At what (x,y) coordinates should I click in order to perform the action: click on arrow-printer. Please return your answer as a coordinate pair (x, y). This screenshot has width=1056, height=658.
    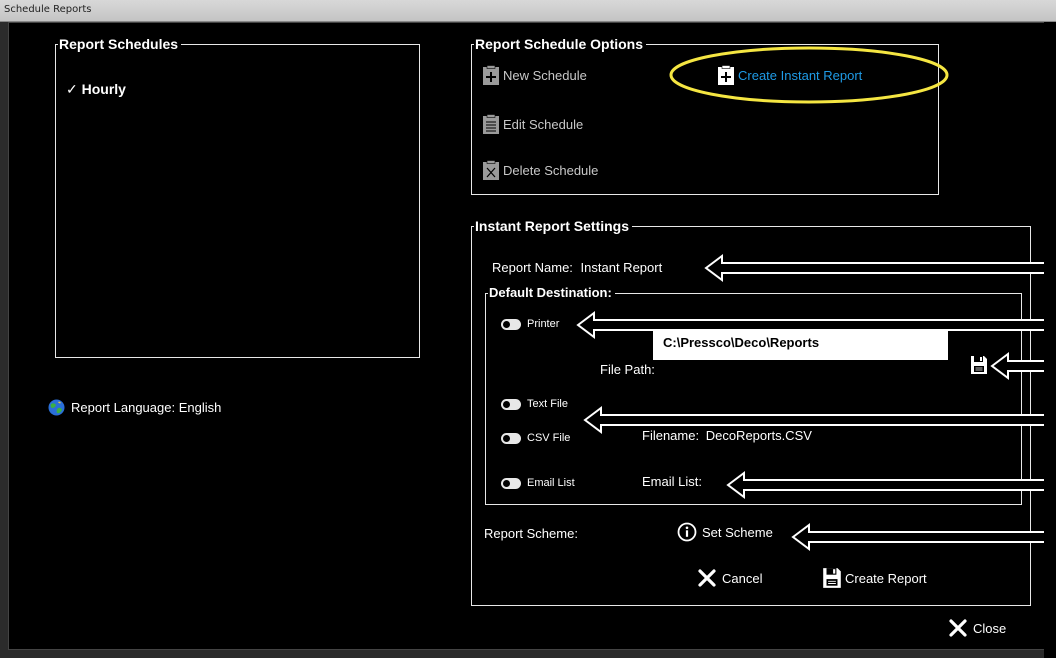
    Looking at the image, I should click on (816, 325).